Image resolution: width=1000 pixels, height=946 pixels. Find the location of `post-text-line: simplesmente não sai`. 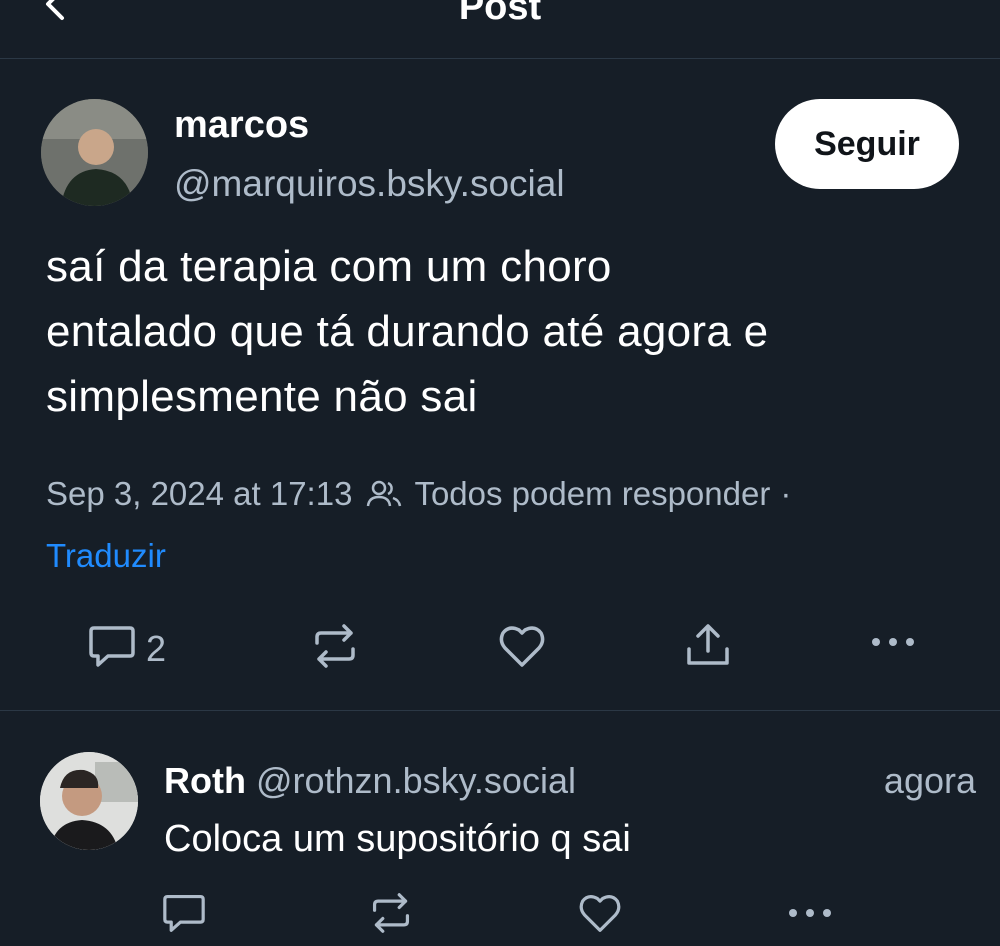

post-text-line: simplesmente não sai is located at coordinates (262, 396).